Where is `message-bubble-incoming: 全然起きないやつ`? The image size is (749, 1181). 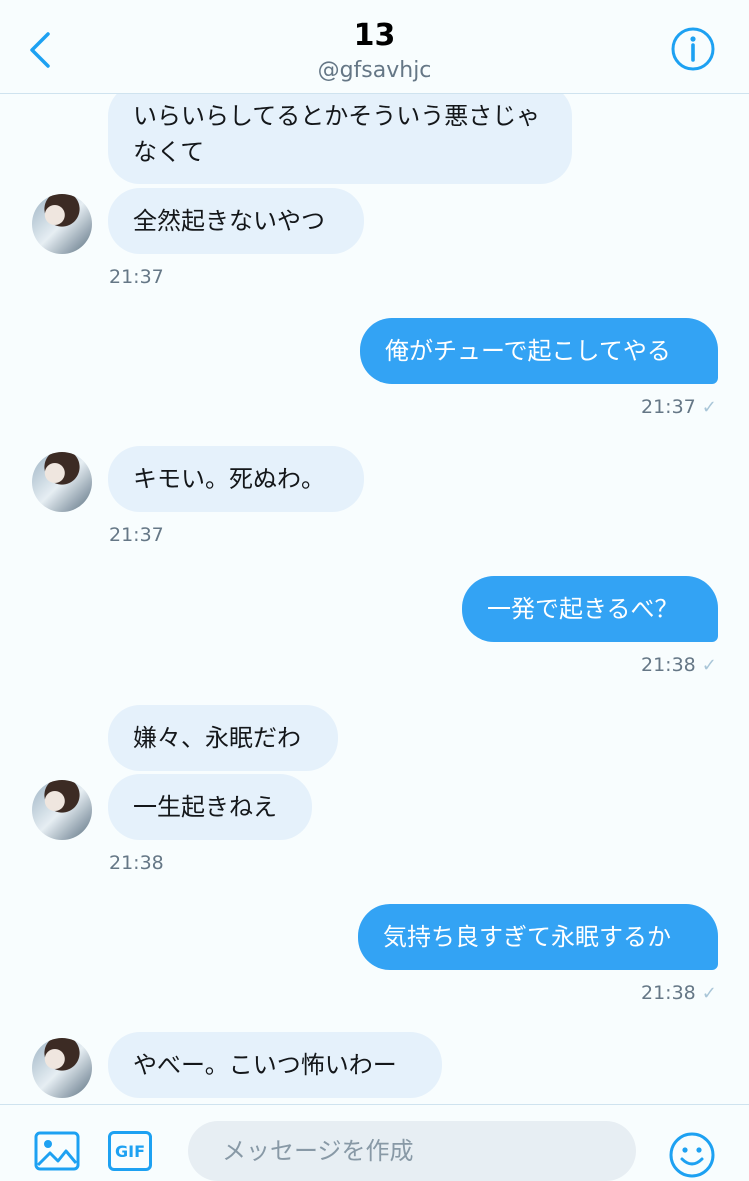 message-bubble-incoming: 全然起きないやつ is located at coordinates (236, 221).